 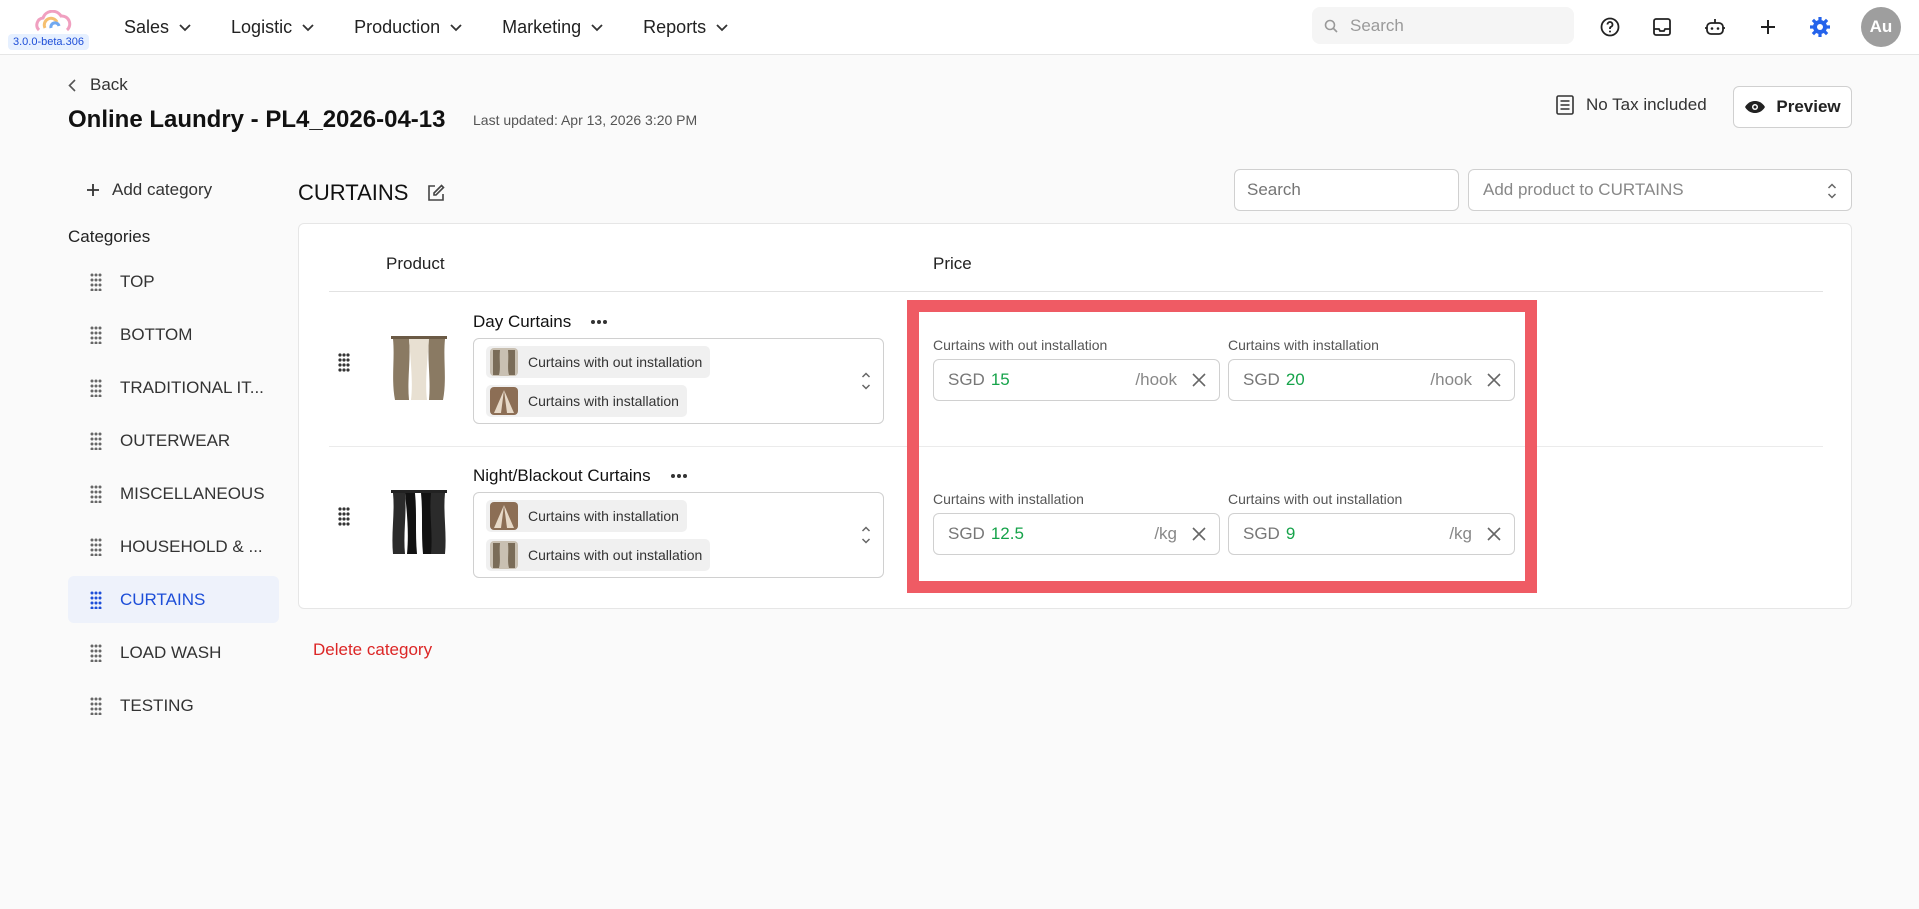 I want to click on back-link: Back, so click(x=98, y=85).